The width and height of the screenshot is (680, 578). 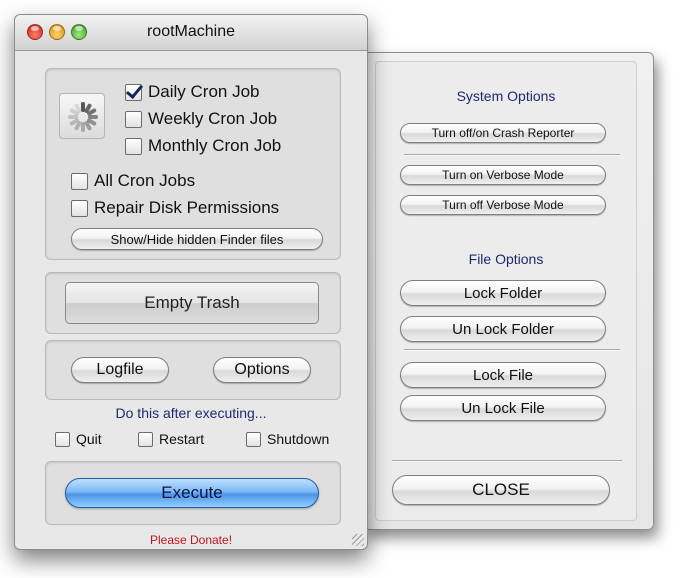 What do you see at coordinates (503, 375) in the screenshot?
I see `lock-file-button: Lock File` at bounding box center [503, 375].